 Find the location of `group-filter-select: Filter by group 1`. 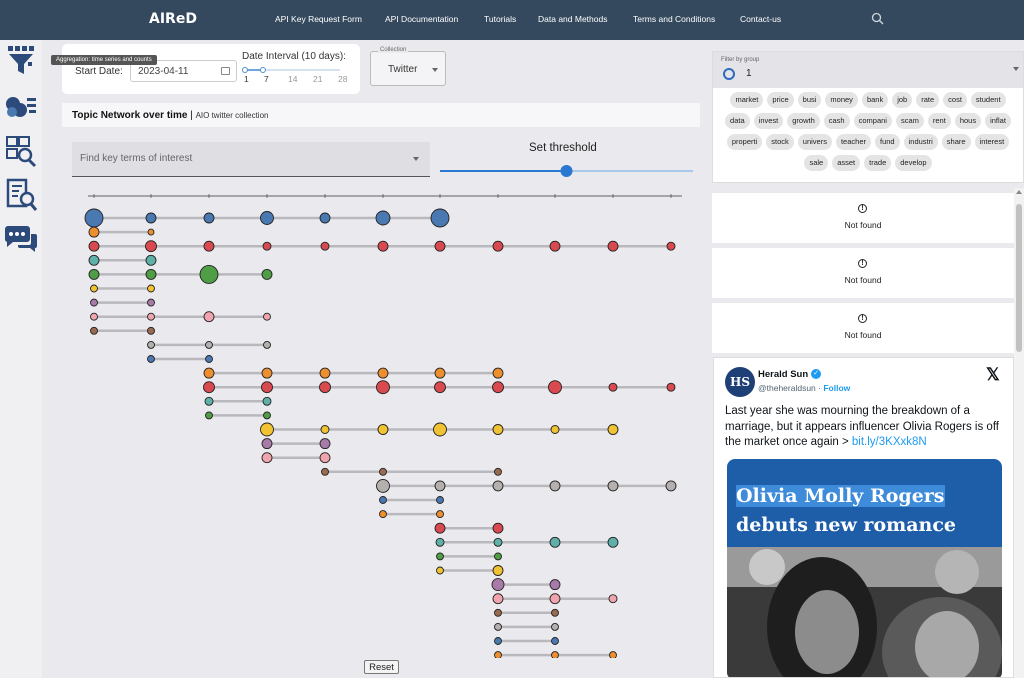

group-filter-select: Filter by group 1 is located at coordinates (868, 70).